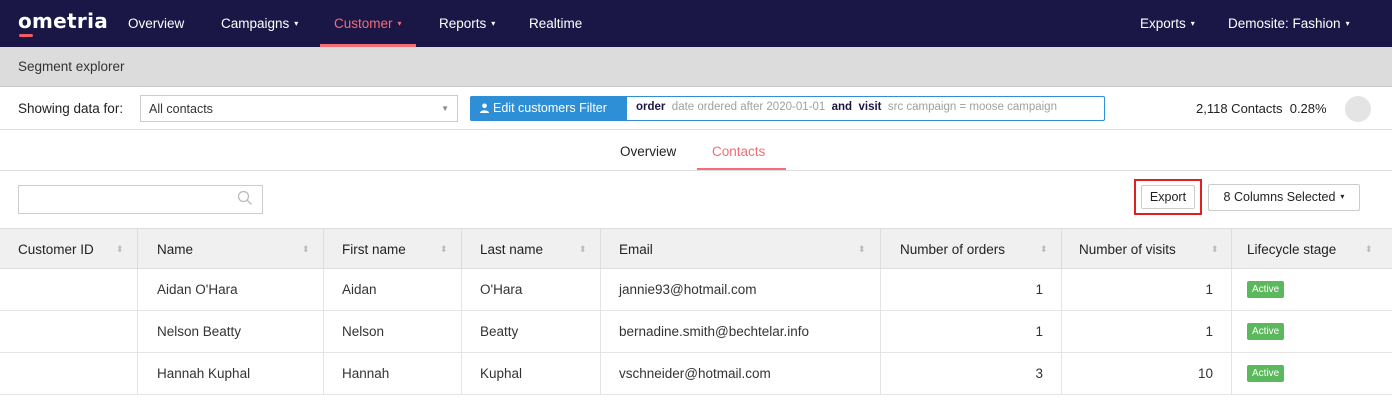 This screenshot has width=1392, height=404. Describe the element at coordinates (71, 66) in the screenshot. I see `page-title: Segment explorer` at that location.